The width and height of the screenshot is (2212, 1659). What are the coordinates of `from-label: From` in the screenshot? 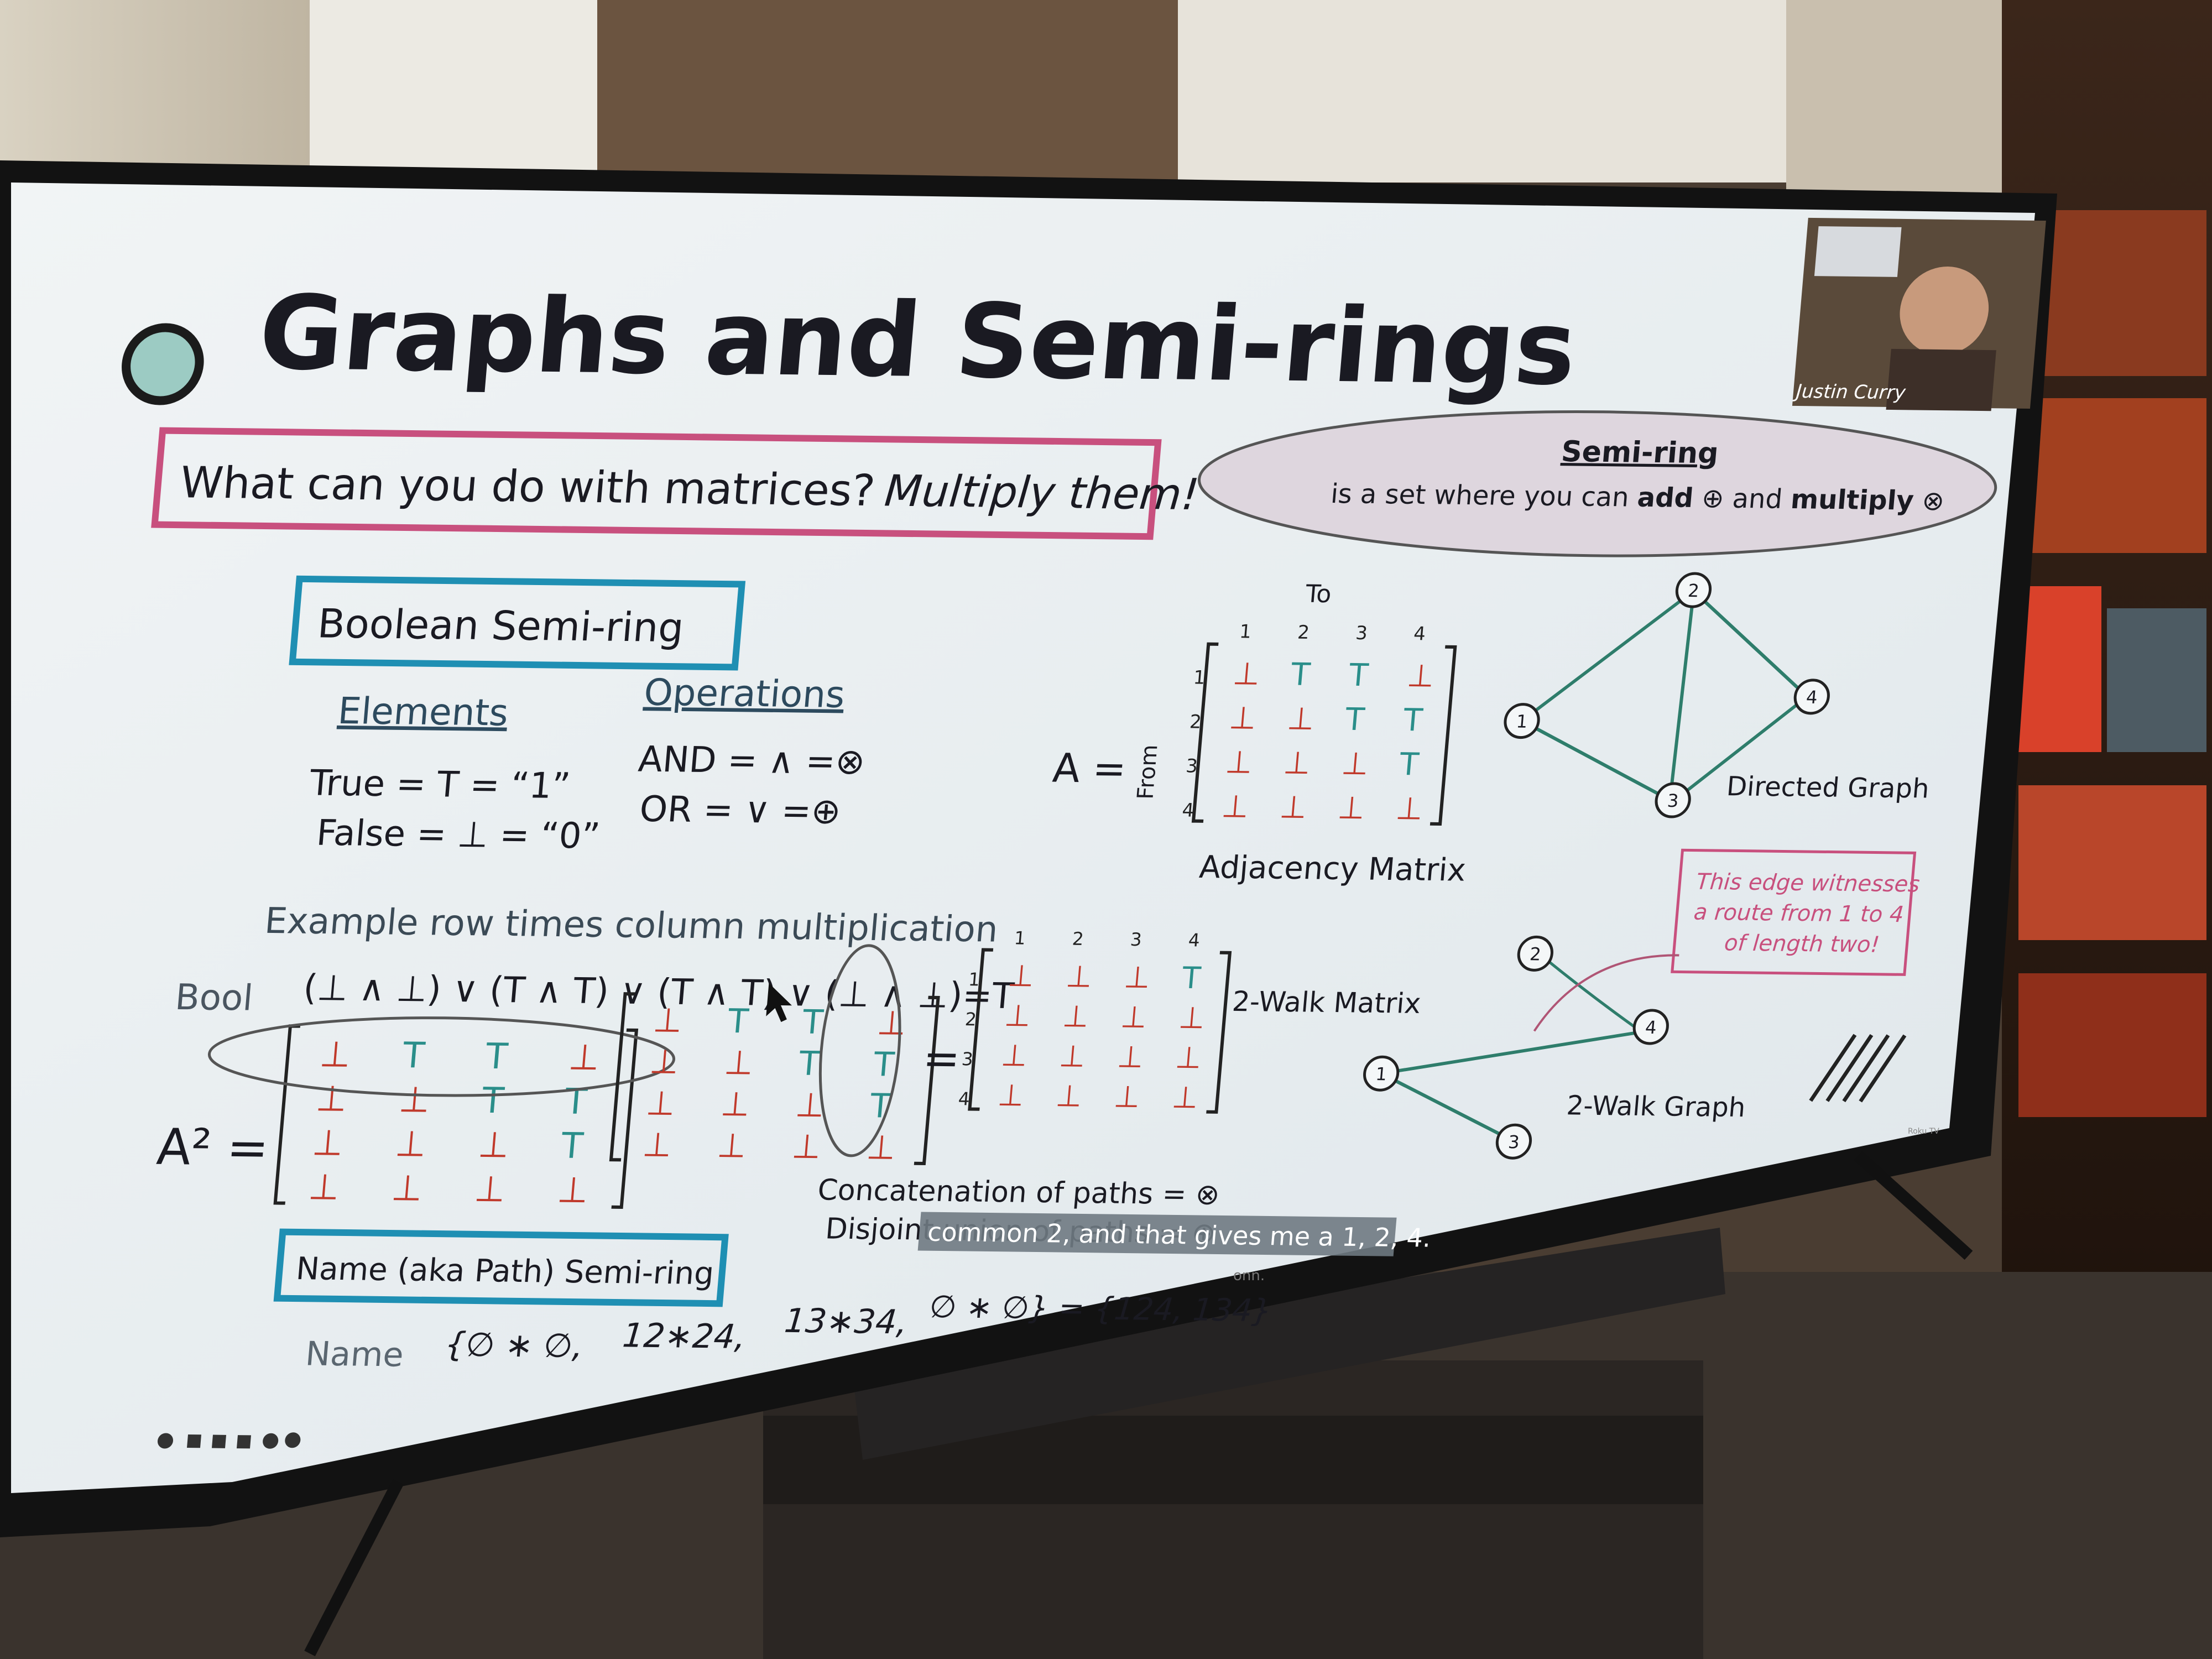 It's located at (1147, 772).